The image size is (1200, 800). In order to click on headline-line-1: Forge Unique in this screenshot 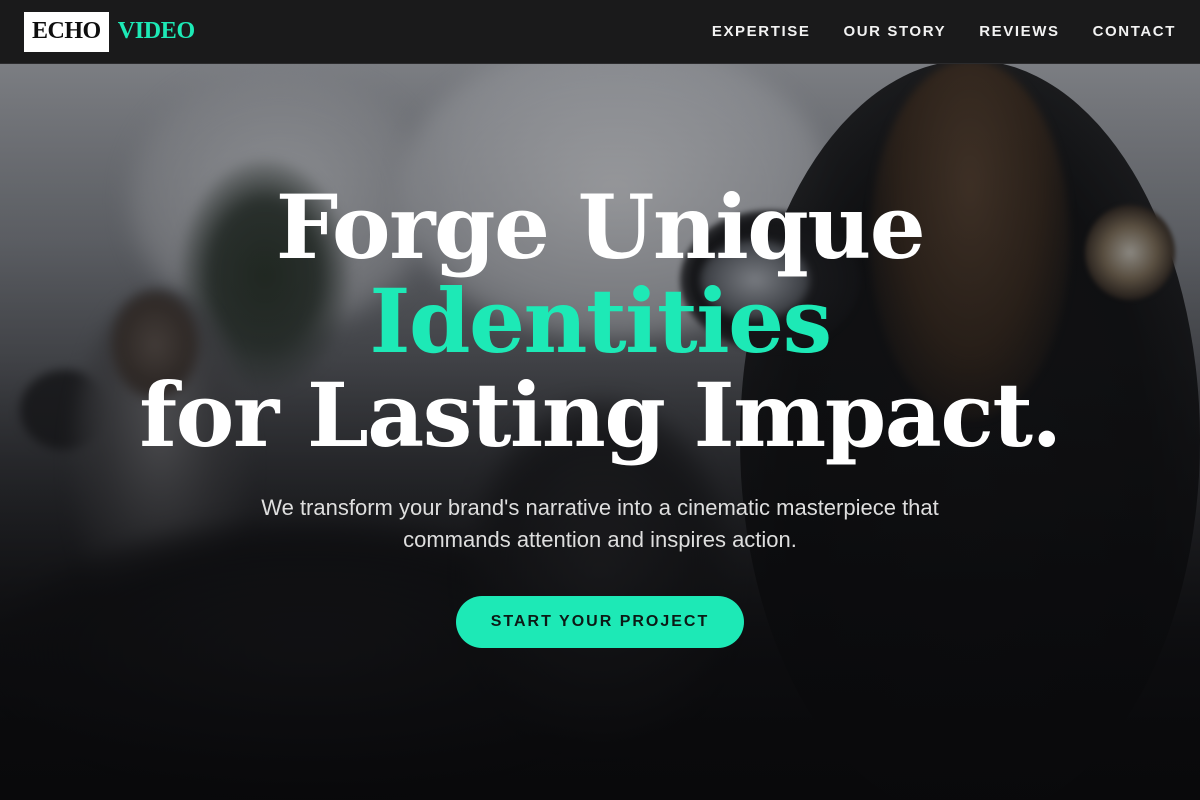, I will do `click(600, 227)`.